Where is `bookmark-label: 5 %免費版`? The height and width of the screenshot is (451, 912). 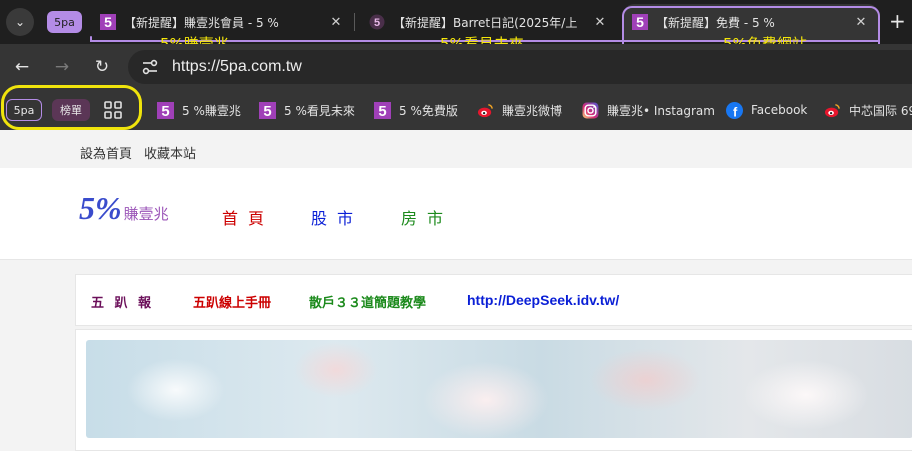 bookmark-label: 5 %免費版 is located at coordinates (428, 110).